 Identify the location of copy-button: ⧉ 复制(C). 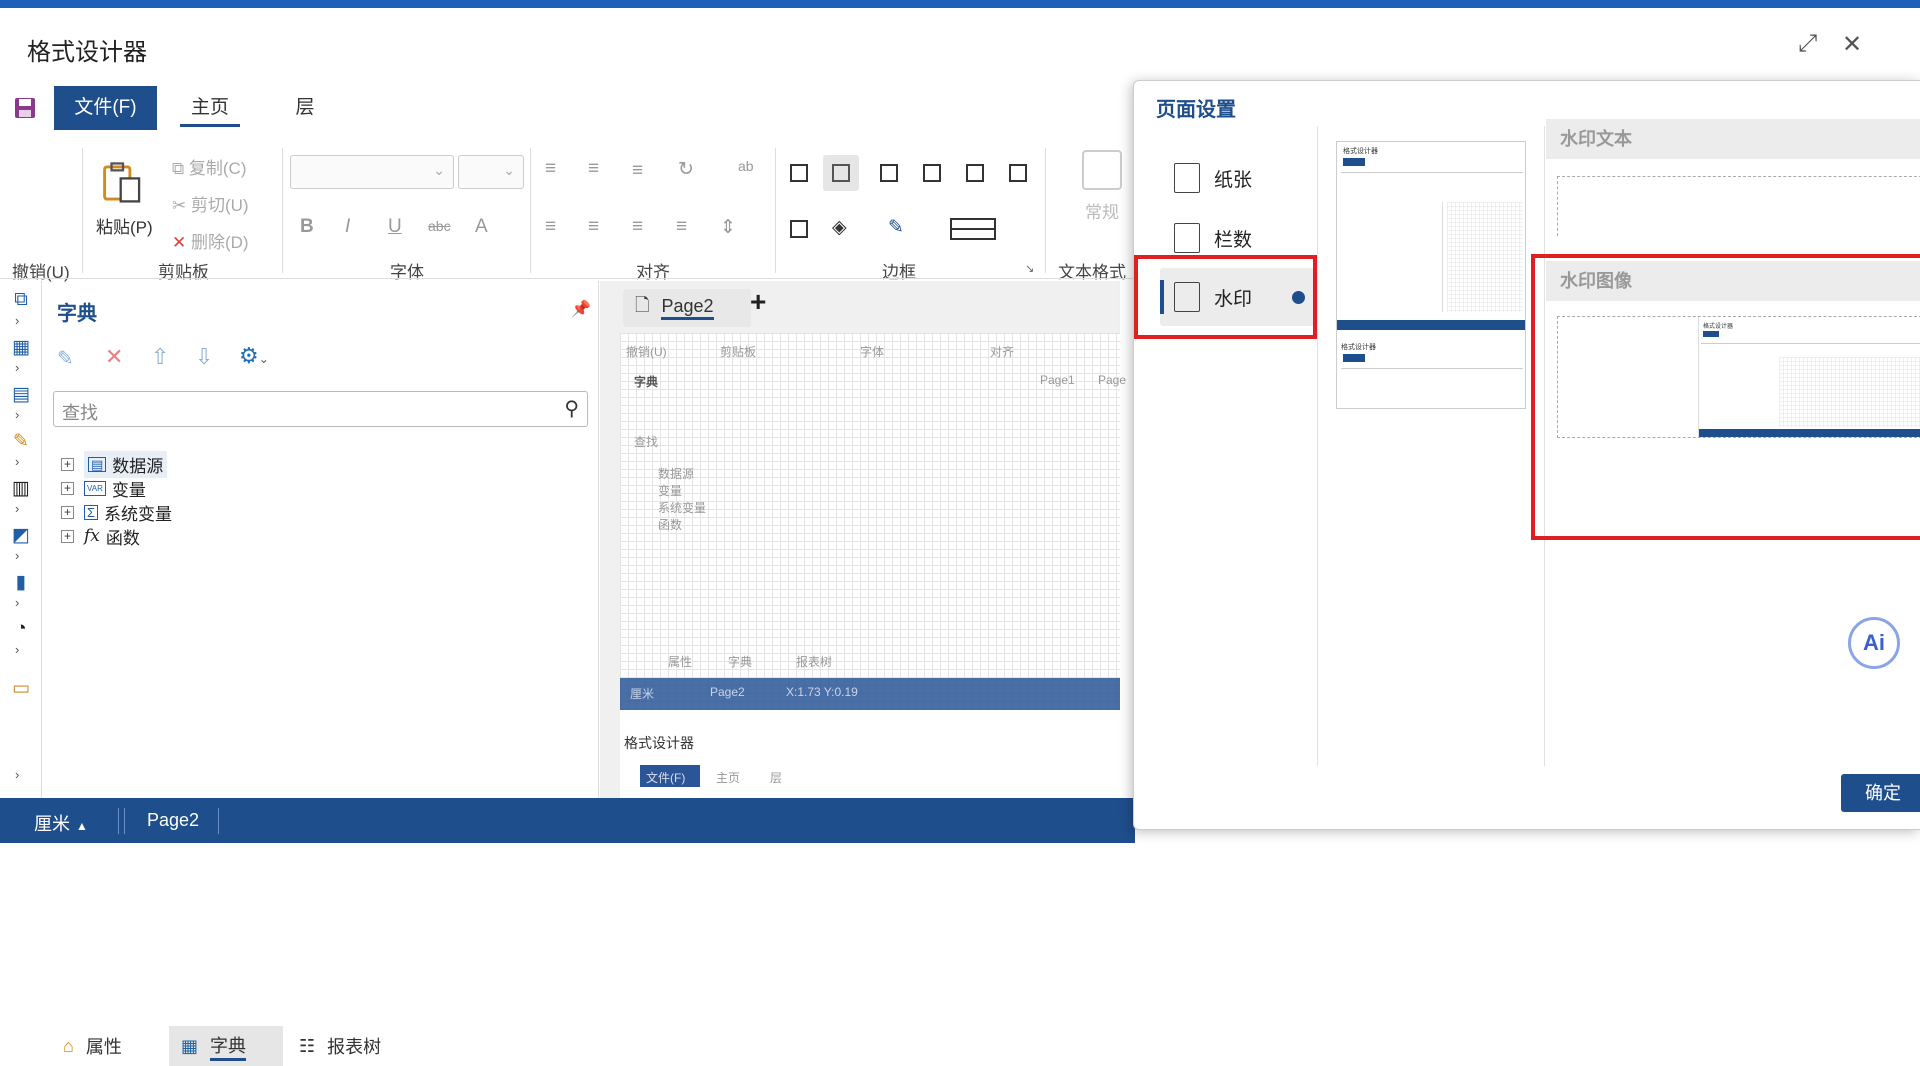
(209, 166).